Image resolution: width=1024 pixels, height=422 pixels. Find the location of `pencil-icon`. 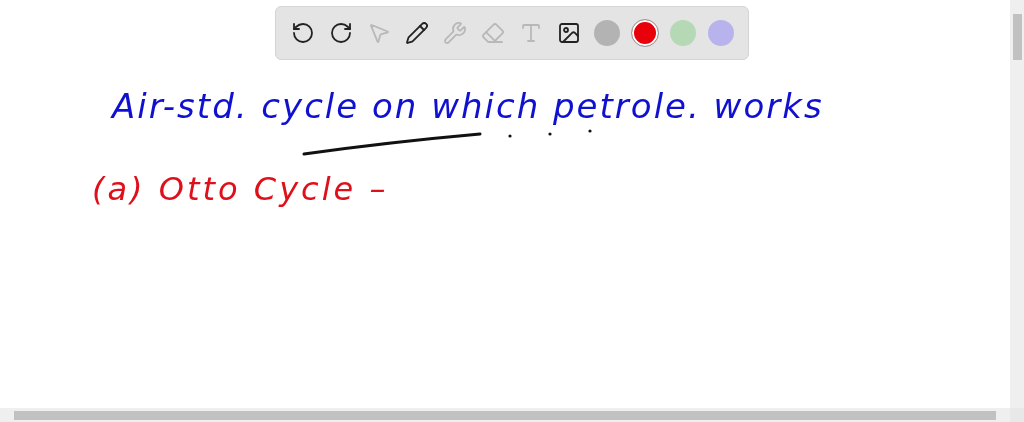

pencil-icon is located at coordinates (417, 33).